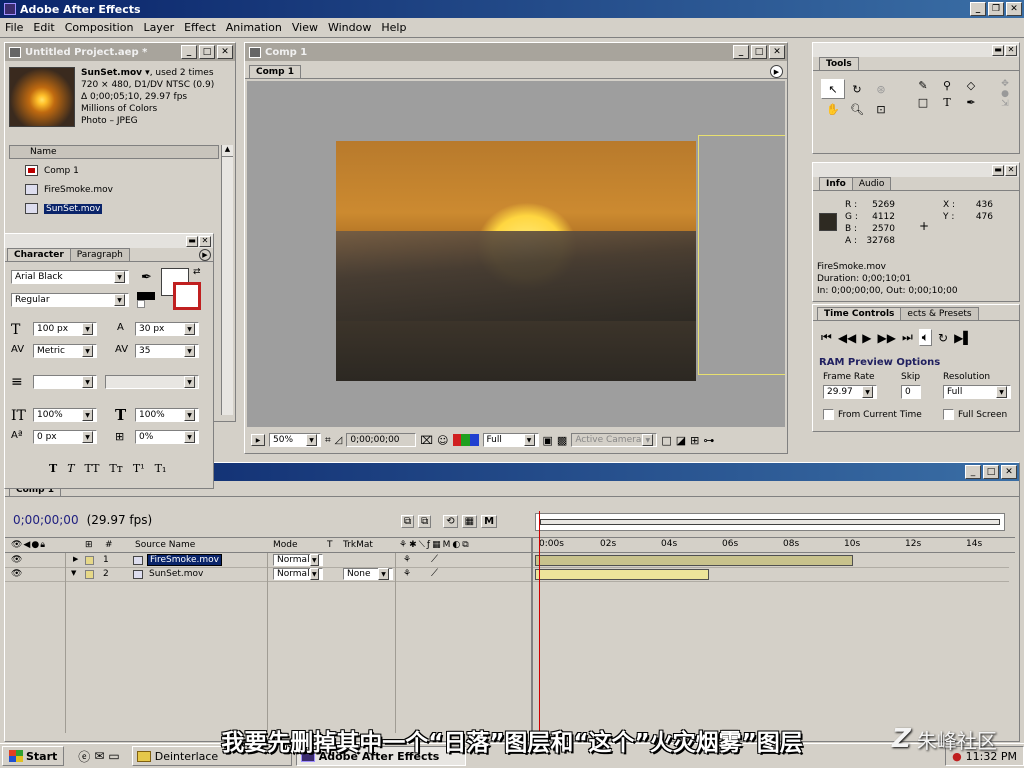  Describe the element at coordinates (776, 71) in the screenshot. I see `comp-menu-icon: ▶` at that location.